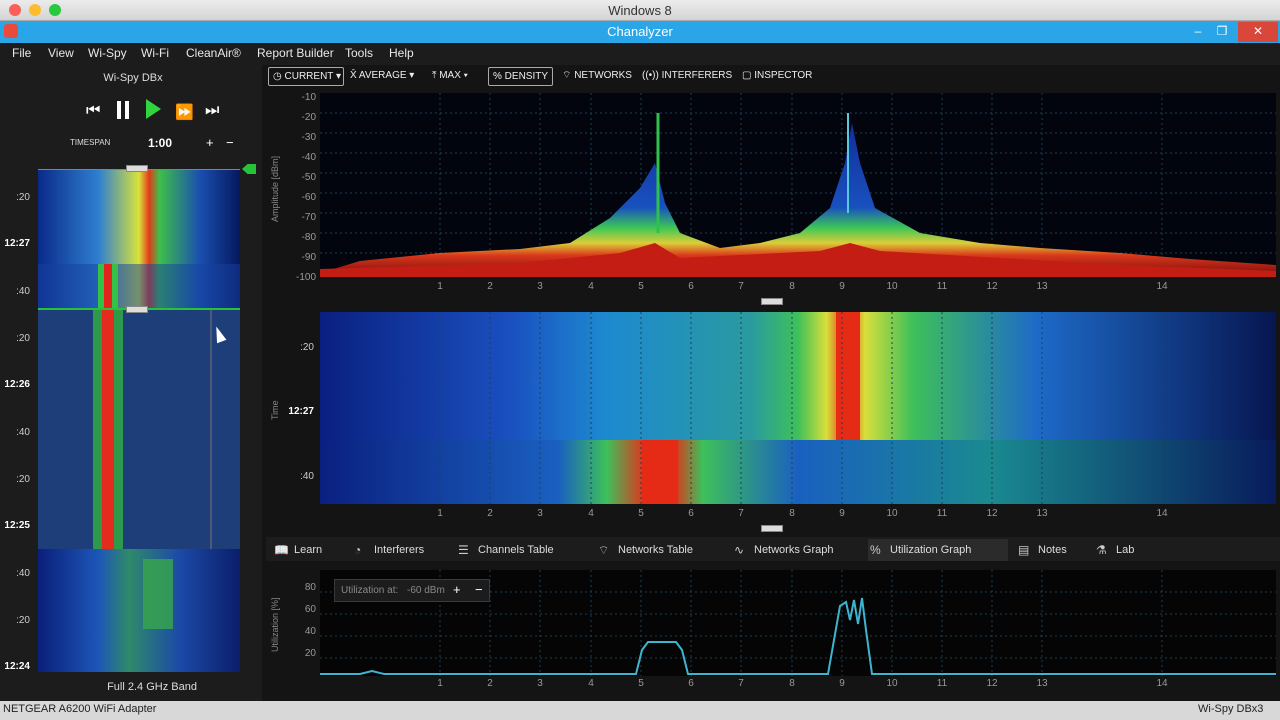 Image resolution: width=1280 pixels, height=720 pixels. Describe the element at coordinates (426, 590) in the screenshot. I see `utilization-at-value: -60 dBm` at that location.